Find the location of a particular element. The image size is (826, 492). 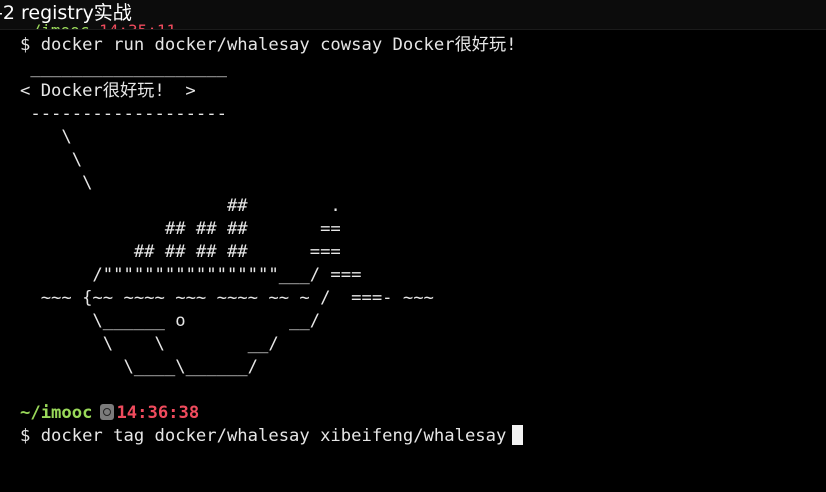

output-line: \____\______/ is located at coordinates (139, 367).